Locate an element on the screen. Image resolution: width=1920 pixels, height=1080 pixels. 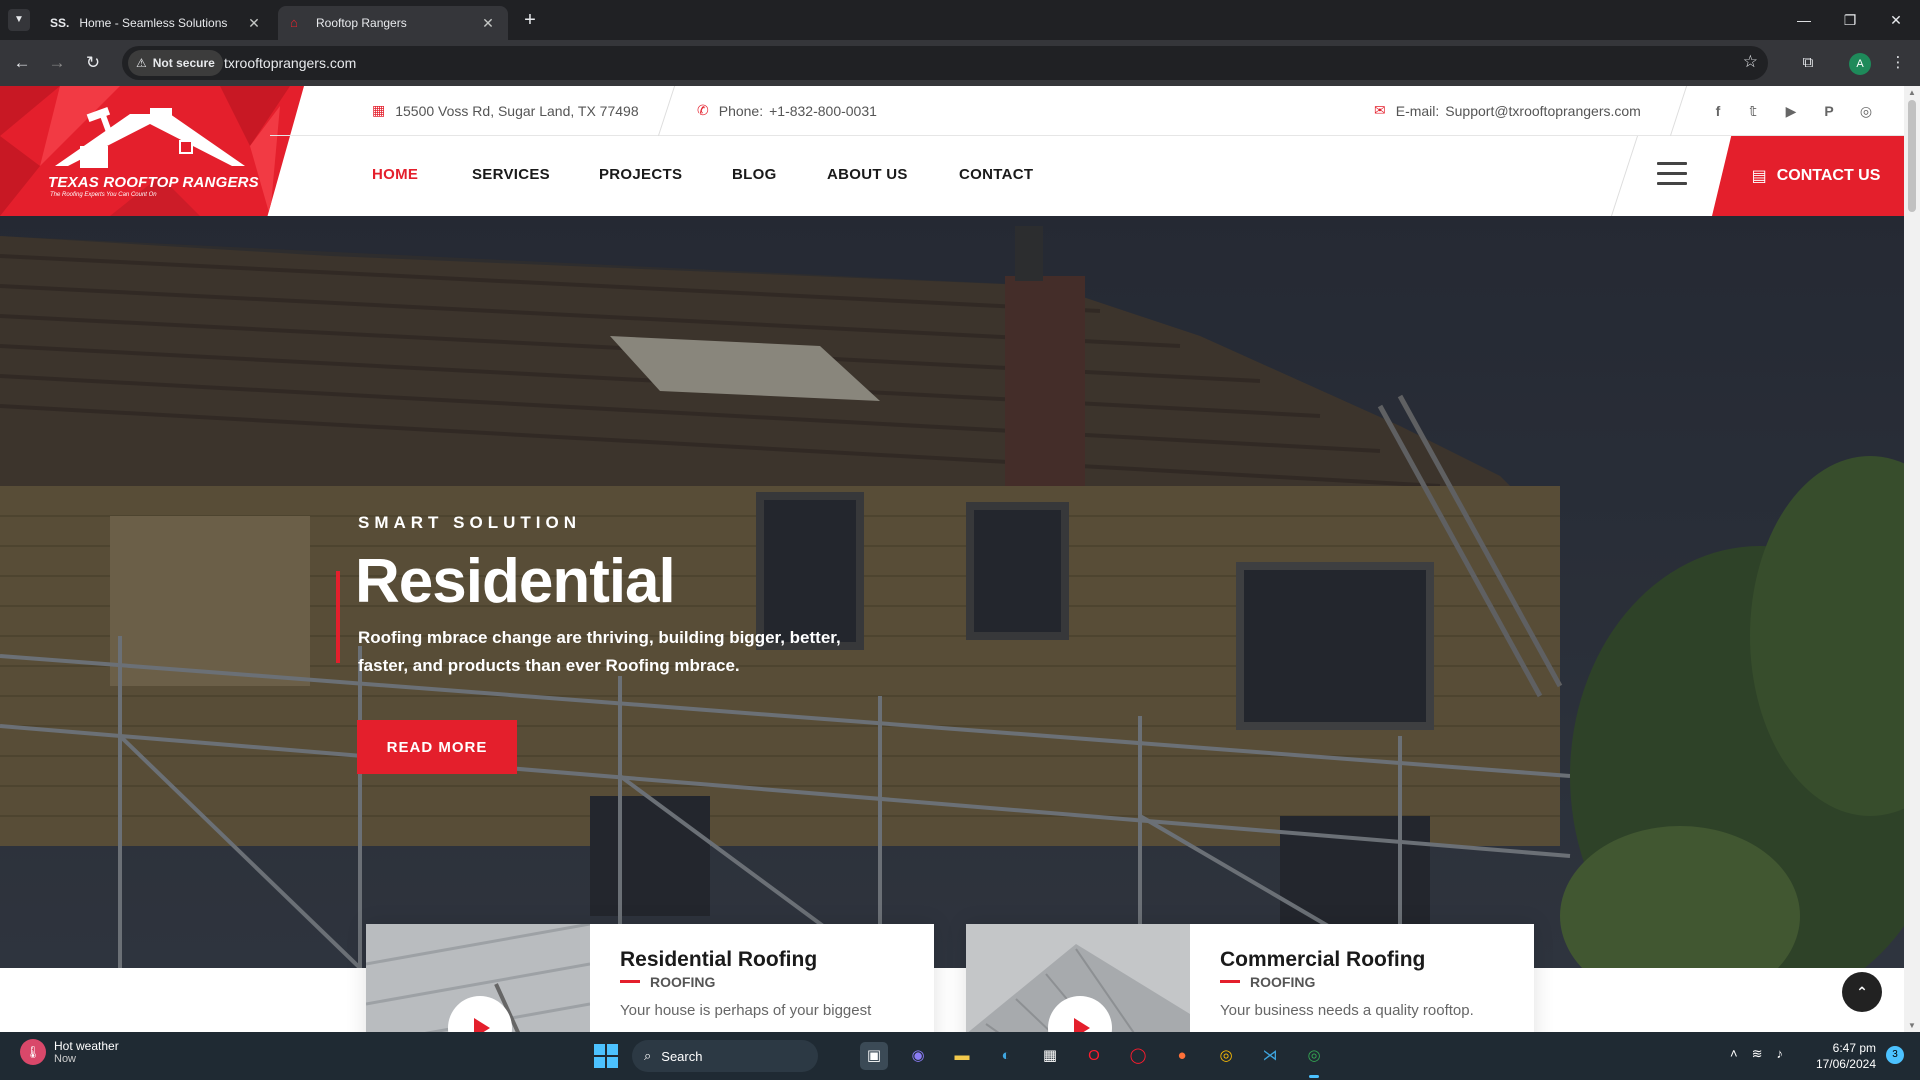
forward-icon: → is located at coordinates (57, 63).